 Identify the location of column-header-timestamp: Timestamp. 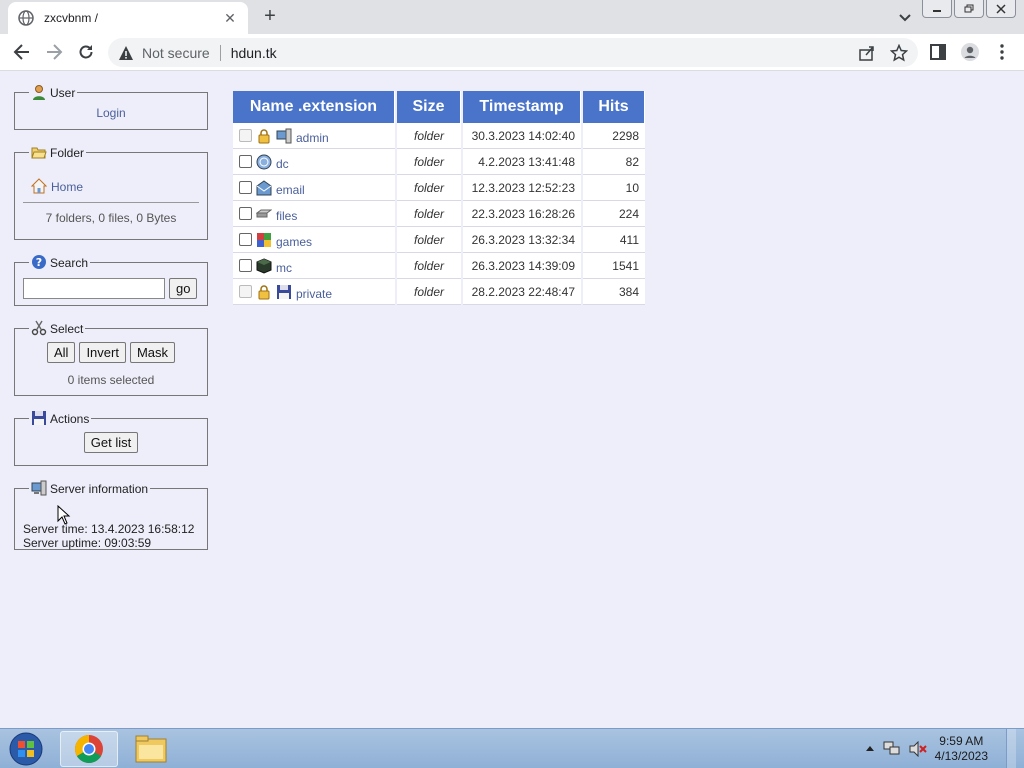
(522, 107).